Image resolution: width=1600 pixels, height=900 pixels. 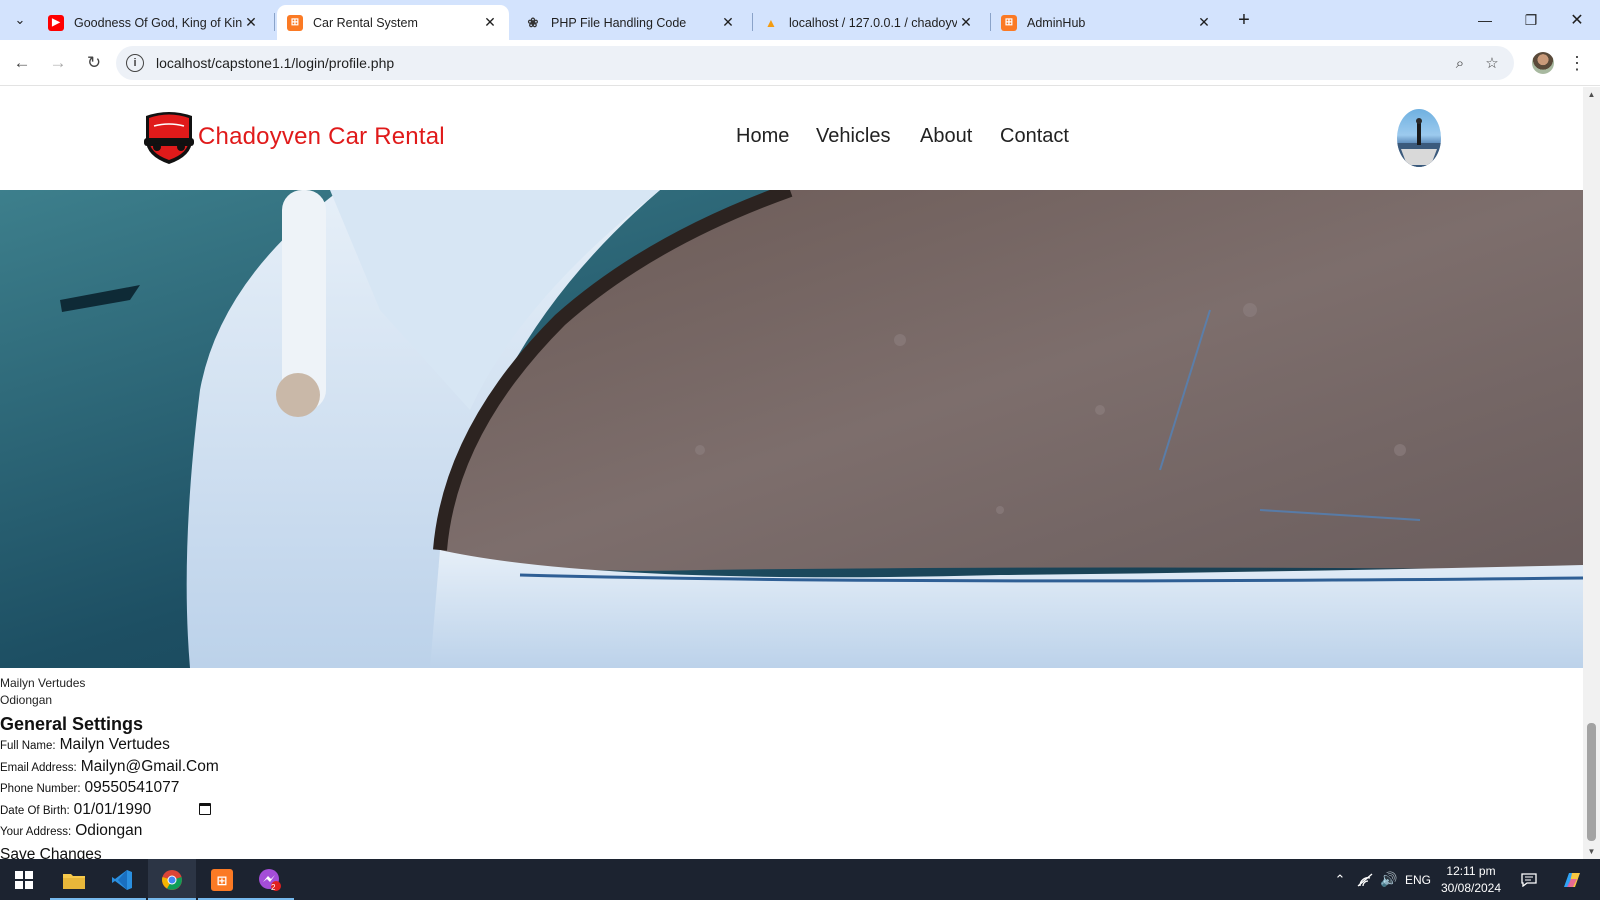 I want to click on phone-label: Phone Number:, so click(x=40, y=789).